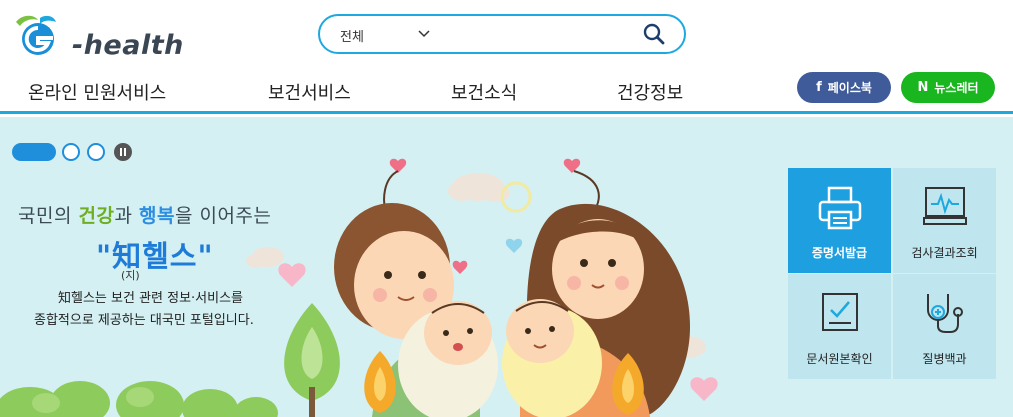 This screenshot has width=1013, height=417. What do you see at coordinates (144, 320) in the screenshot?
I see `banner-description-line2: 종합적으로 제공하는 대국민 포털입니다.` at bounding box center [144, 320].